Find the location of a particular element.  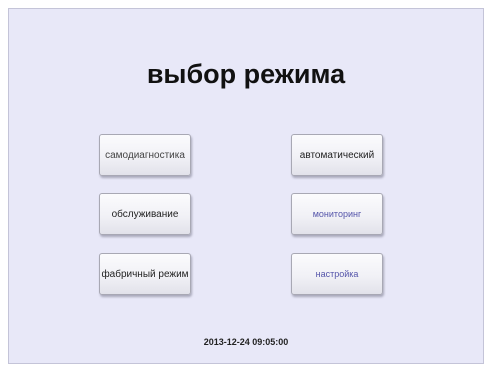

automatic-button: автоматический is located at coordinates (337, 155).